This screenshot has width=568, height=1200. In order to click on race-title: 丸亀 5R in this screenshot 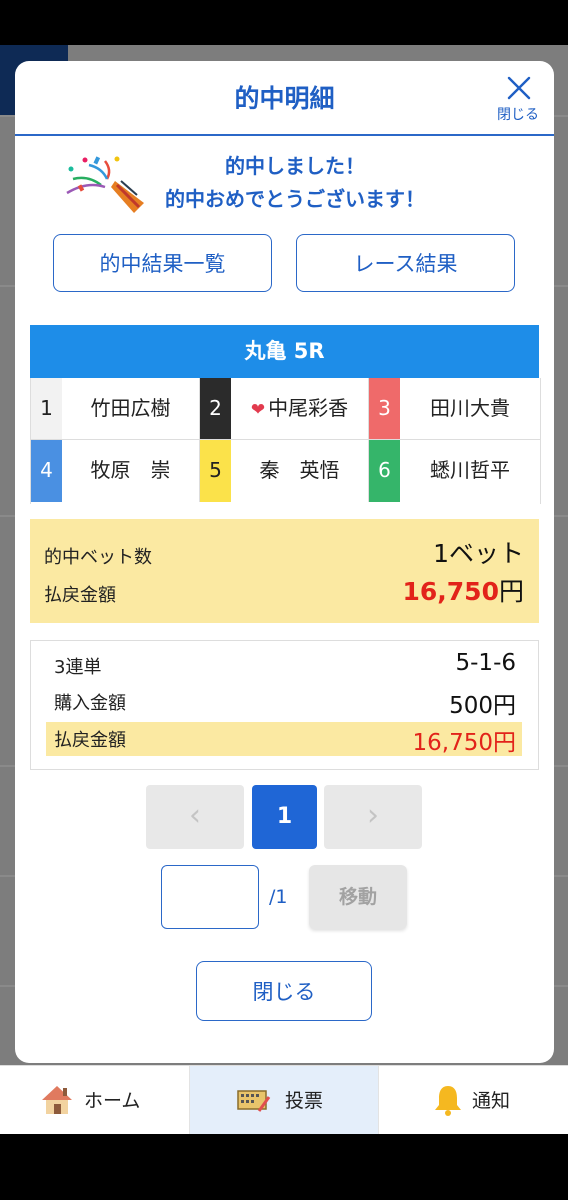, I will do `click(284, 351)`.